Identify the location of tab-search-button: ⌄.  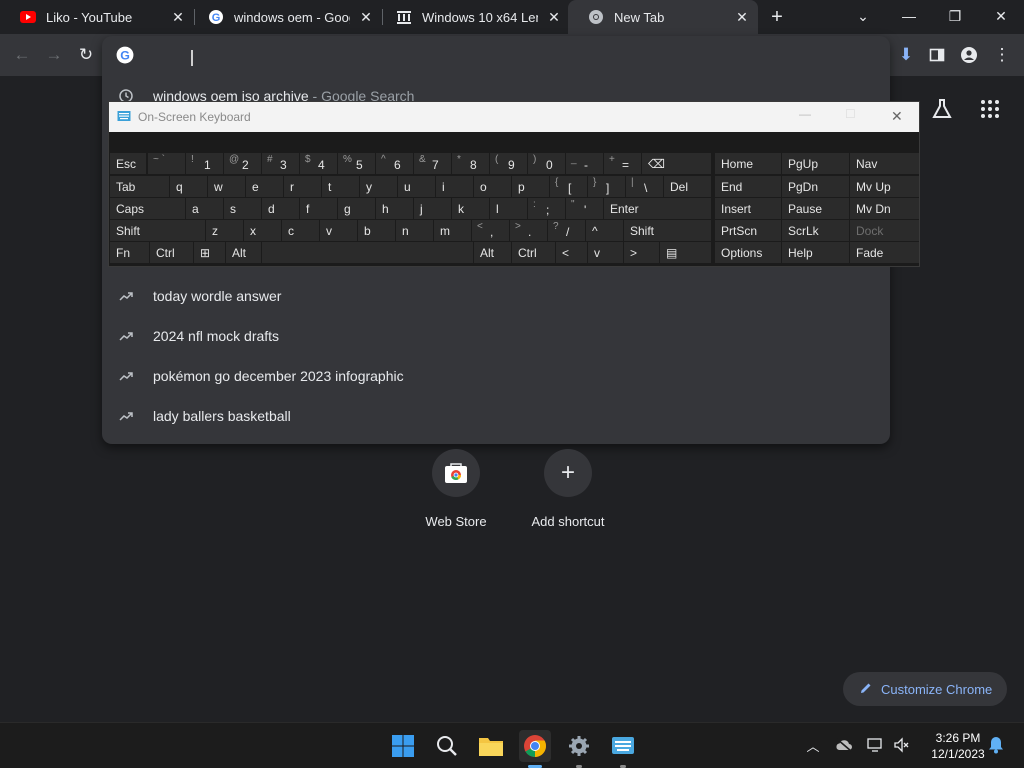
(863, 16).